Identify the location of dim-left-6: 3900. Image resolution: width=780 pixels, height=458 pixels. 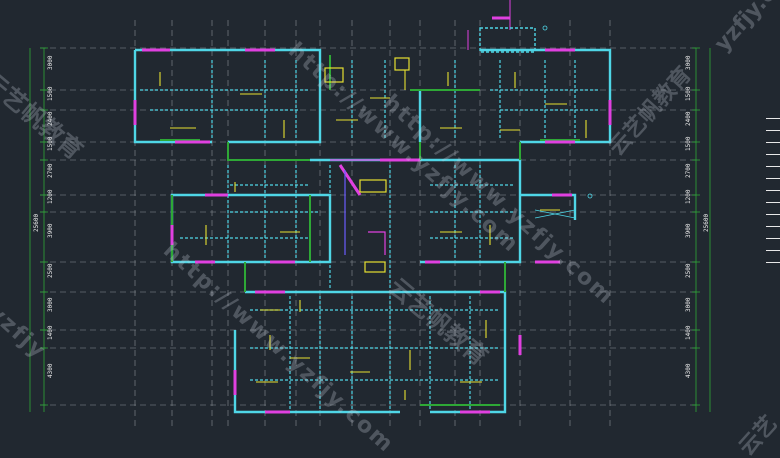
(50, 230).